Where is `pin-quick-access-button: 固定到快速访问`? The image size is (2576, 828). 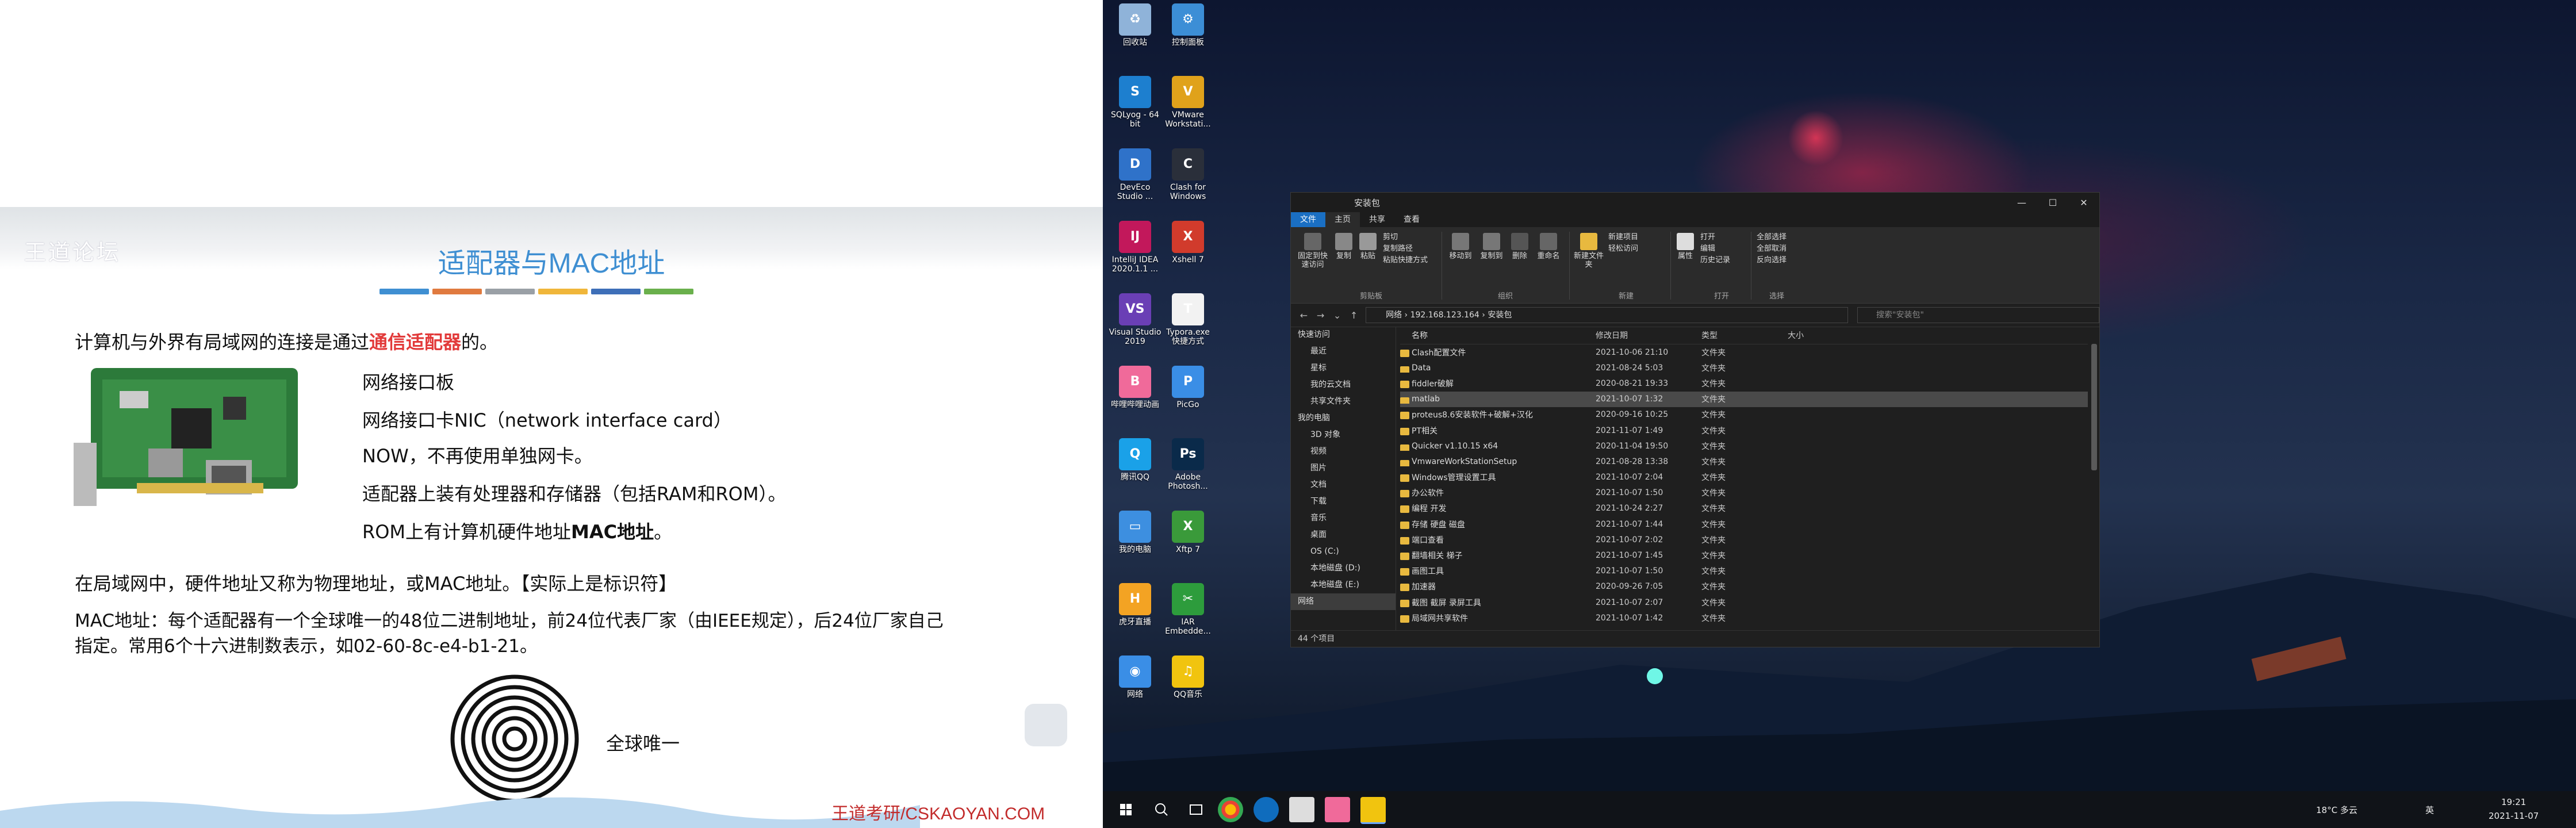 pin-quick-access-button: 固定到快速访问 is located at coordinates (1312, 251).